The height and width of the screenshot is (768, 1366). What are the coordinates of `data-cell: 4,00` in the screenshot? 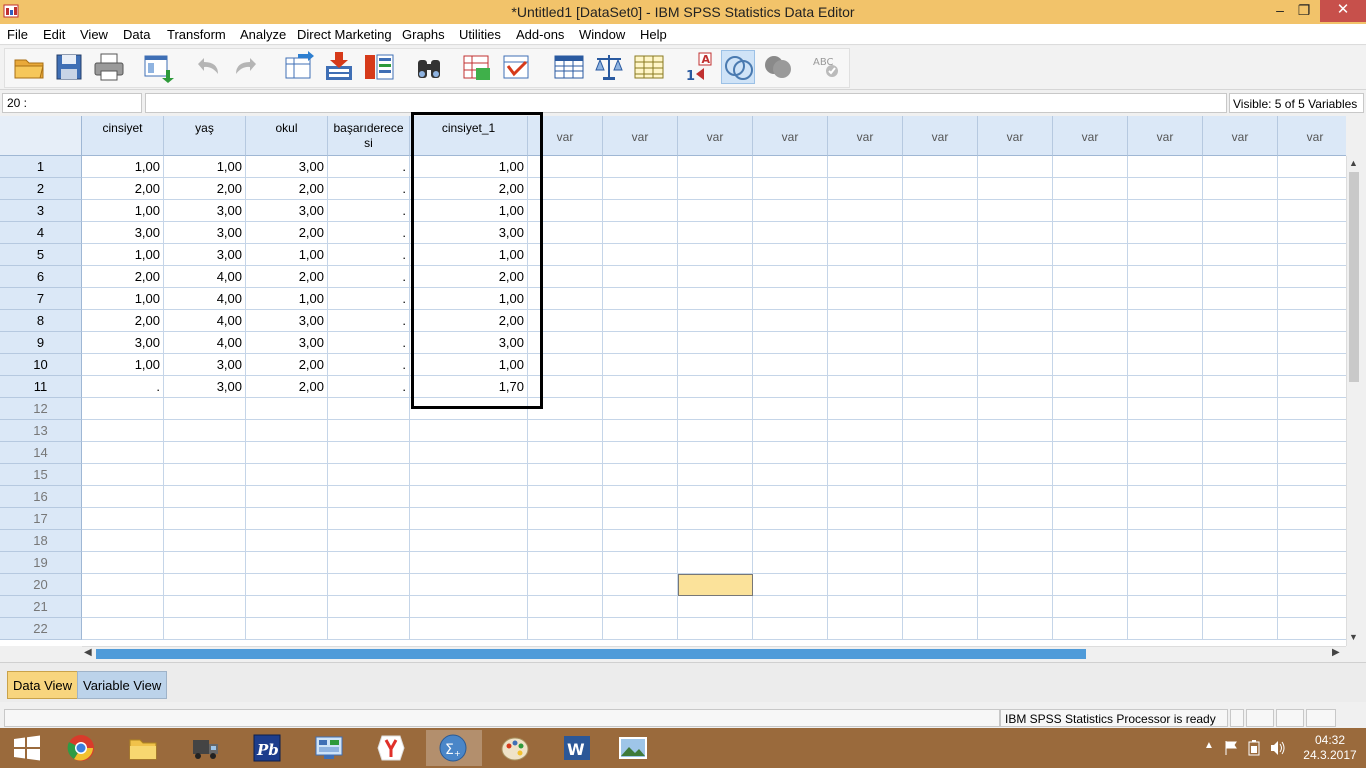 It's located at (205, 277).